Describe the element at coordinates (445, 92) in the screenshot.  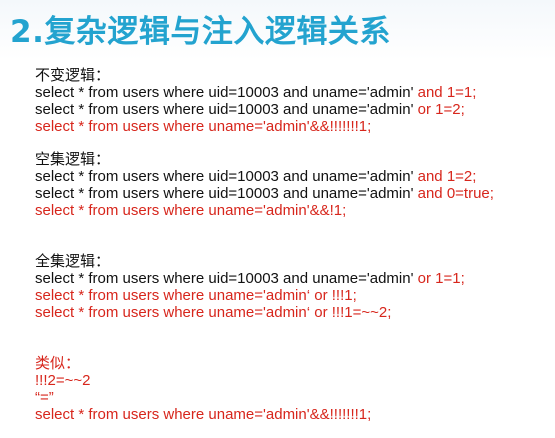
I see `sql-tail: and 1=1;` at that location.